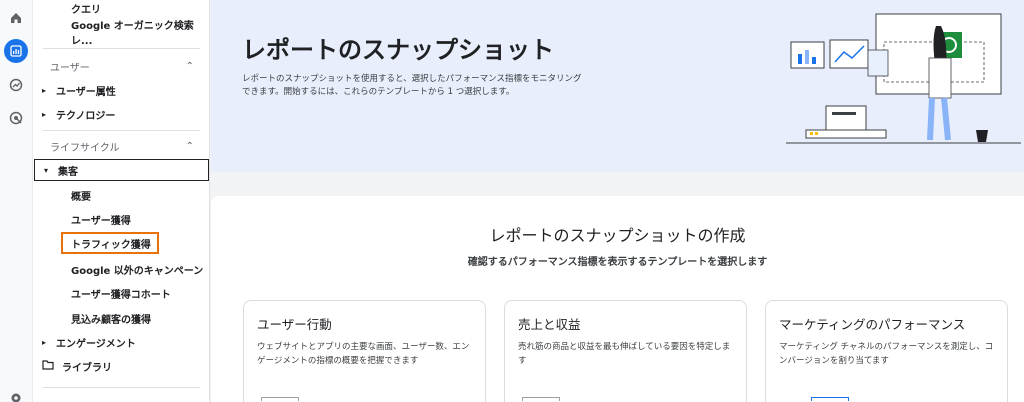  Describe the element at coordinates (52, 366) in the screenshot. I see `folder-icon` at that location.